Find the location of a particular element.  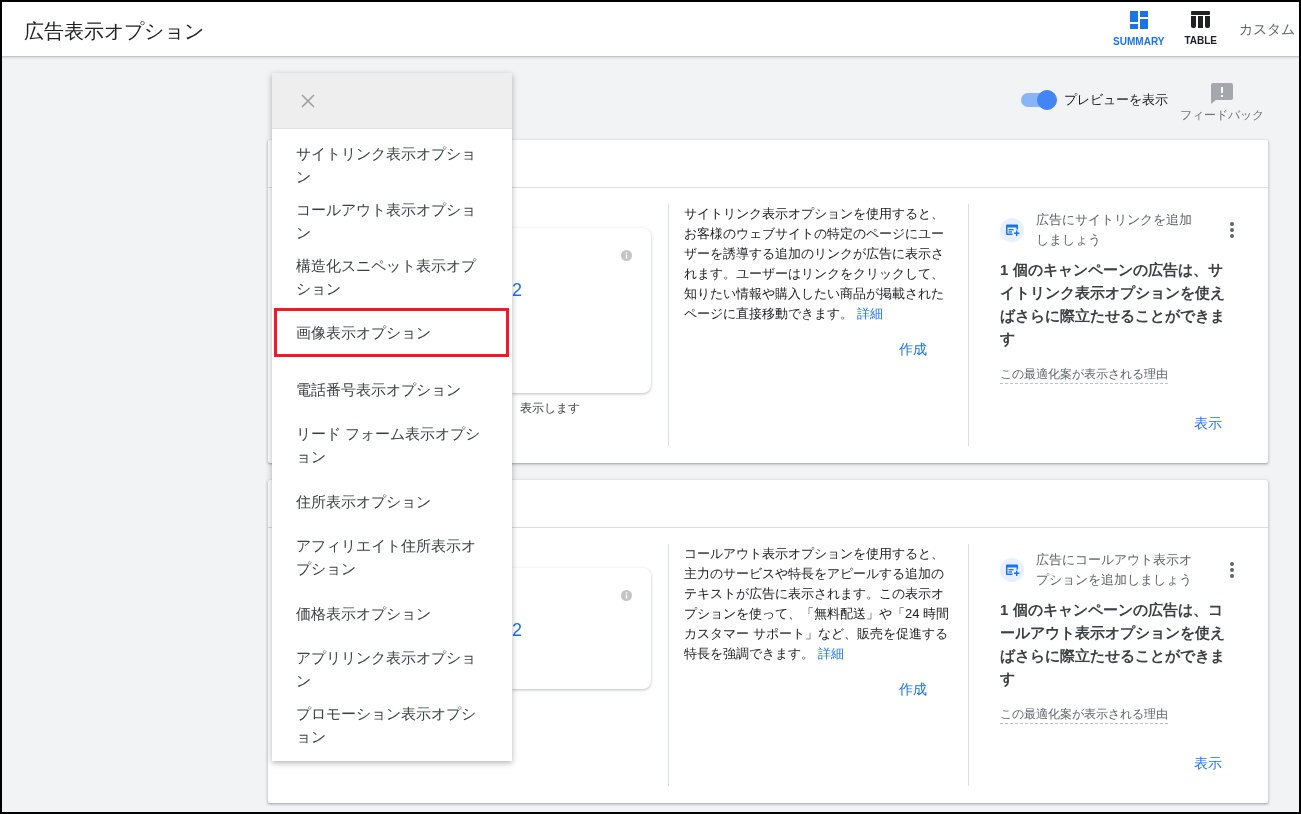

suggestion-title: 広告にサイトリンクを追加しましょう is located at coordinates (1114, 230).